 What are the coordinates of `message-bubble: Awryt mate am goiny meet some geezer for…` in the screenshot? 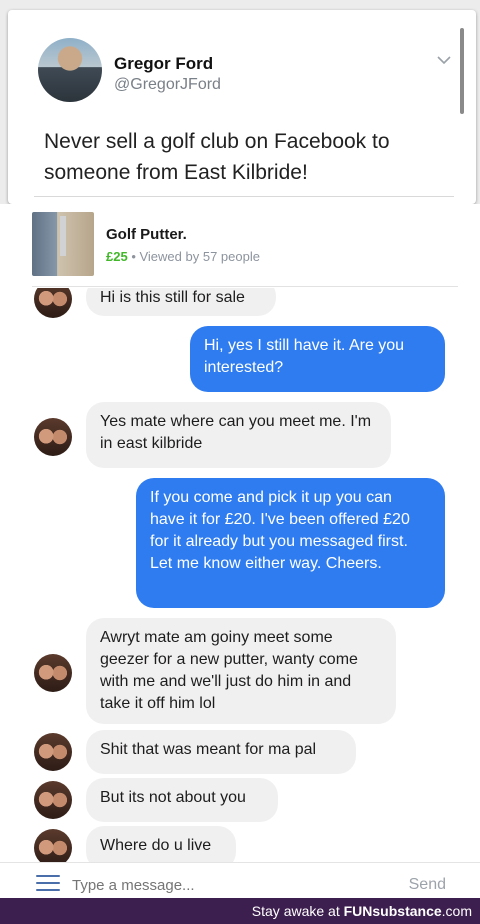 It's located at (241, 671).